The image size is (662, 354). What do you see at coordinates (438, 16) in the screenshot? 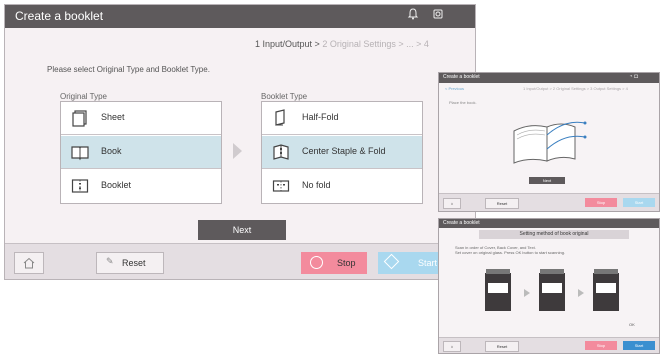
I see `settings-icon` at bounding box center [438, 16].